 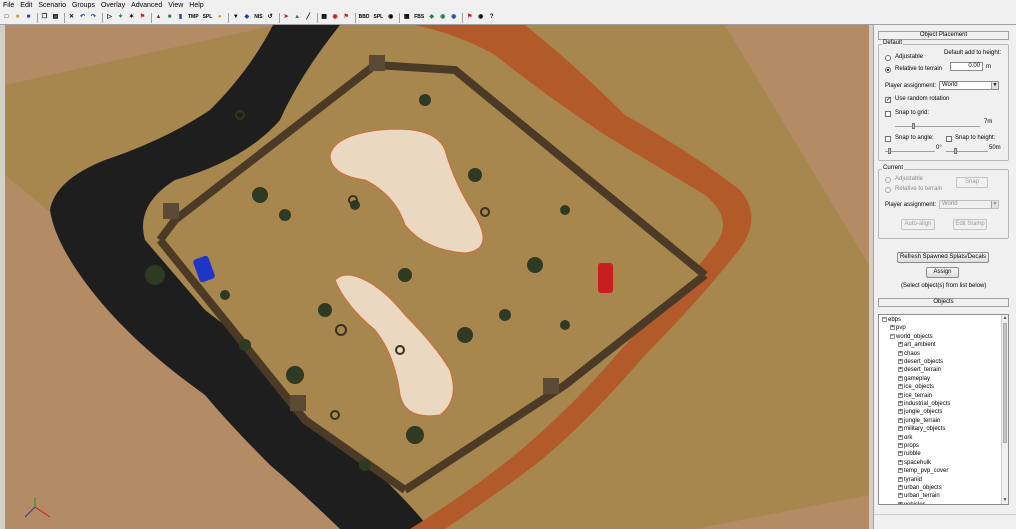 What do you see at coordinates (453, 17) in the screenshot?
I see `world-icon: ◉` at bounding box center [453, 17].